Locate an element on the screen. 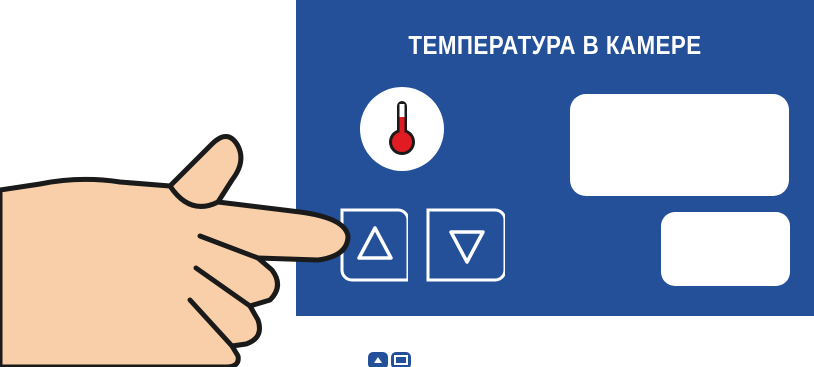 The height and width of the screenshot is (367, 814). main-temperature-display is located at coordinates (679, 145).